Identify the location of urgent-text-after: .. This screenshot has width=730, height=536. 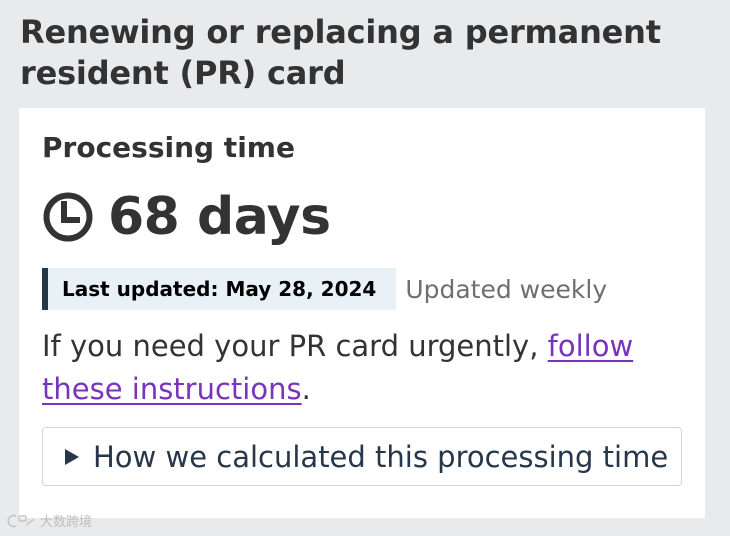
(306, 389).